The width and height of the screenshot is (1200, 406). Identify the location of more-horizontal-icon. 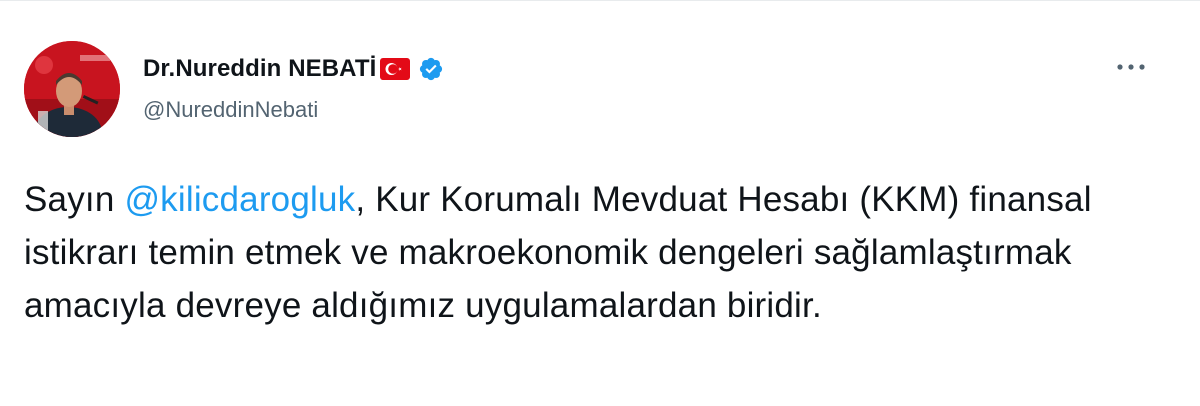
(1131, 67).